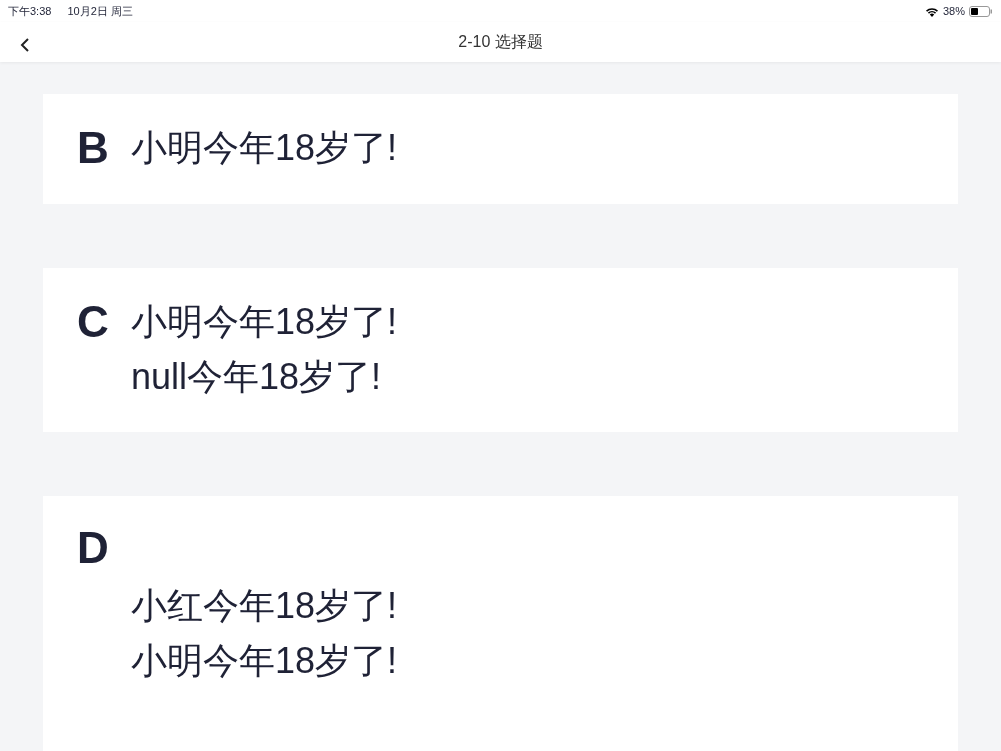 Image resolution: width=1001 pixels, height=751 pixels. Describe the element at coordinates (500, 42) in the screenshot. I see `page-title: 2-10 选择题` at that location.